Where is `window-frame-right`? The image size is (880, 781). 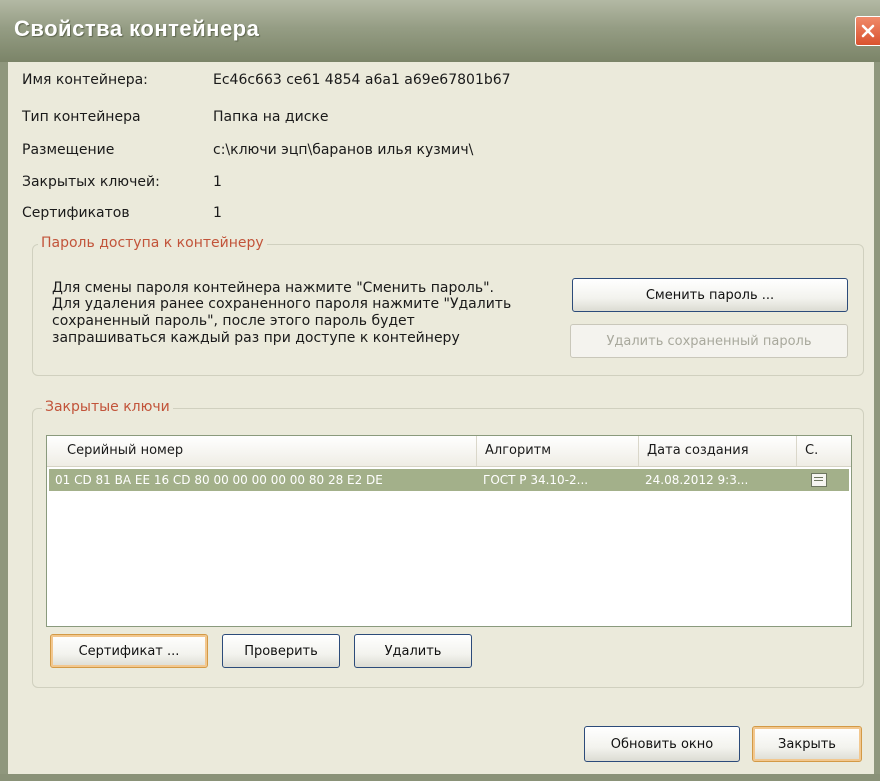 window-frame-right is located at coordinates (877, 418).